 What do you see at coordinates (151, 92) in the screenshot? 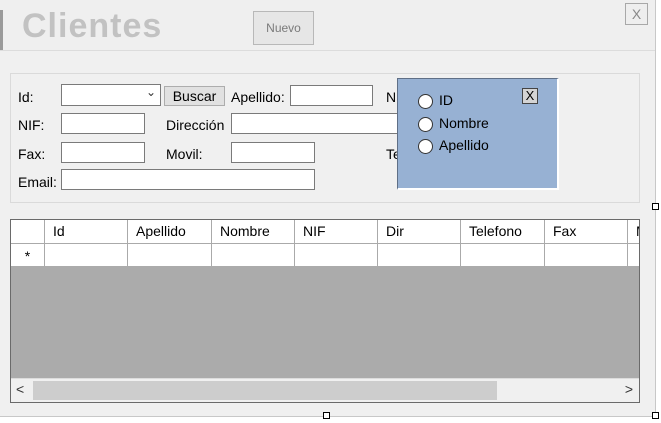
I see `chevron-down-icon: ⌄` at bounding box center [151, 92].